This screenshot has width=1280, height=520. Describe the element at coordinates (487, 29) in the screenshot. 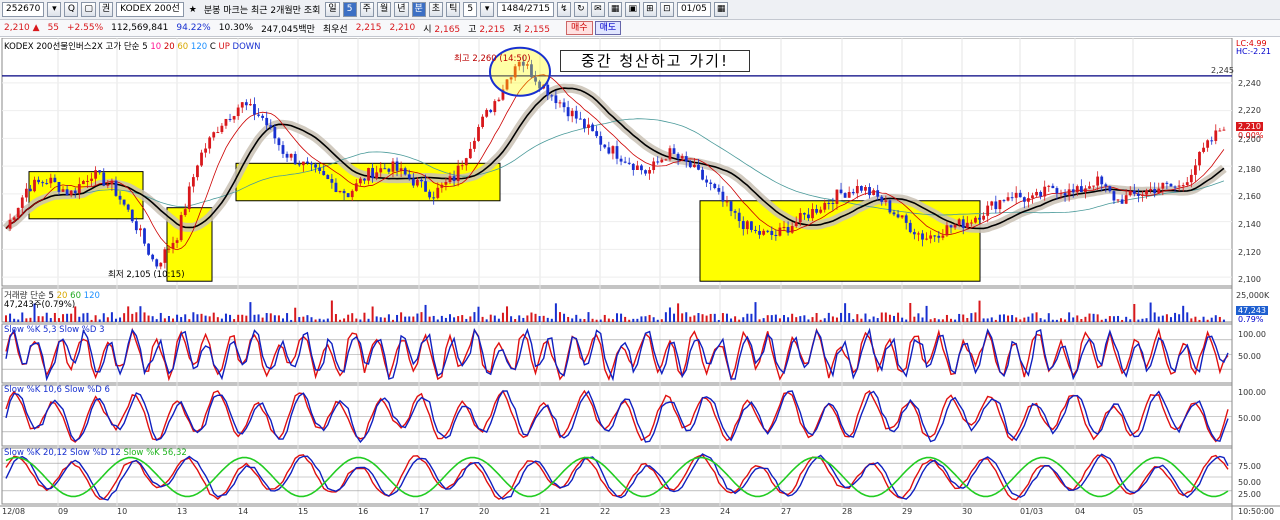

I see `high-label: 고 2,215` at that location.